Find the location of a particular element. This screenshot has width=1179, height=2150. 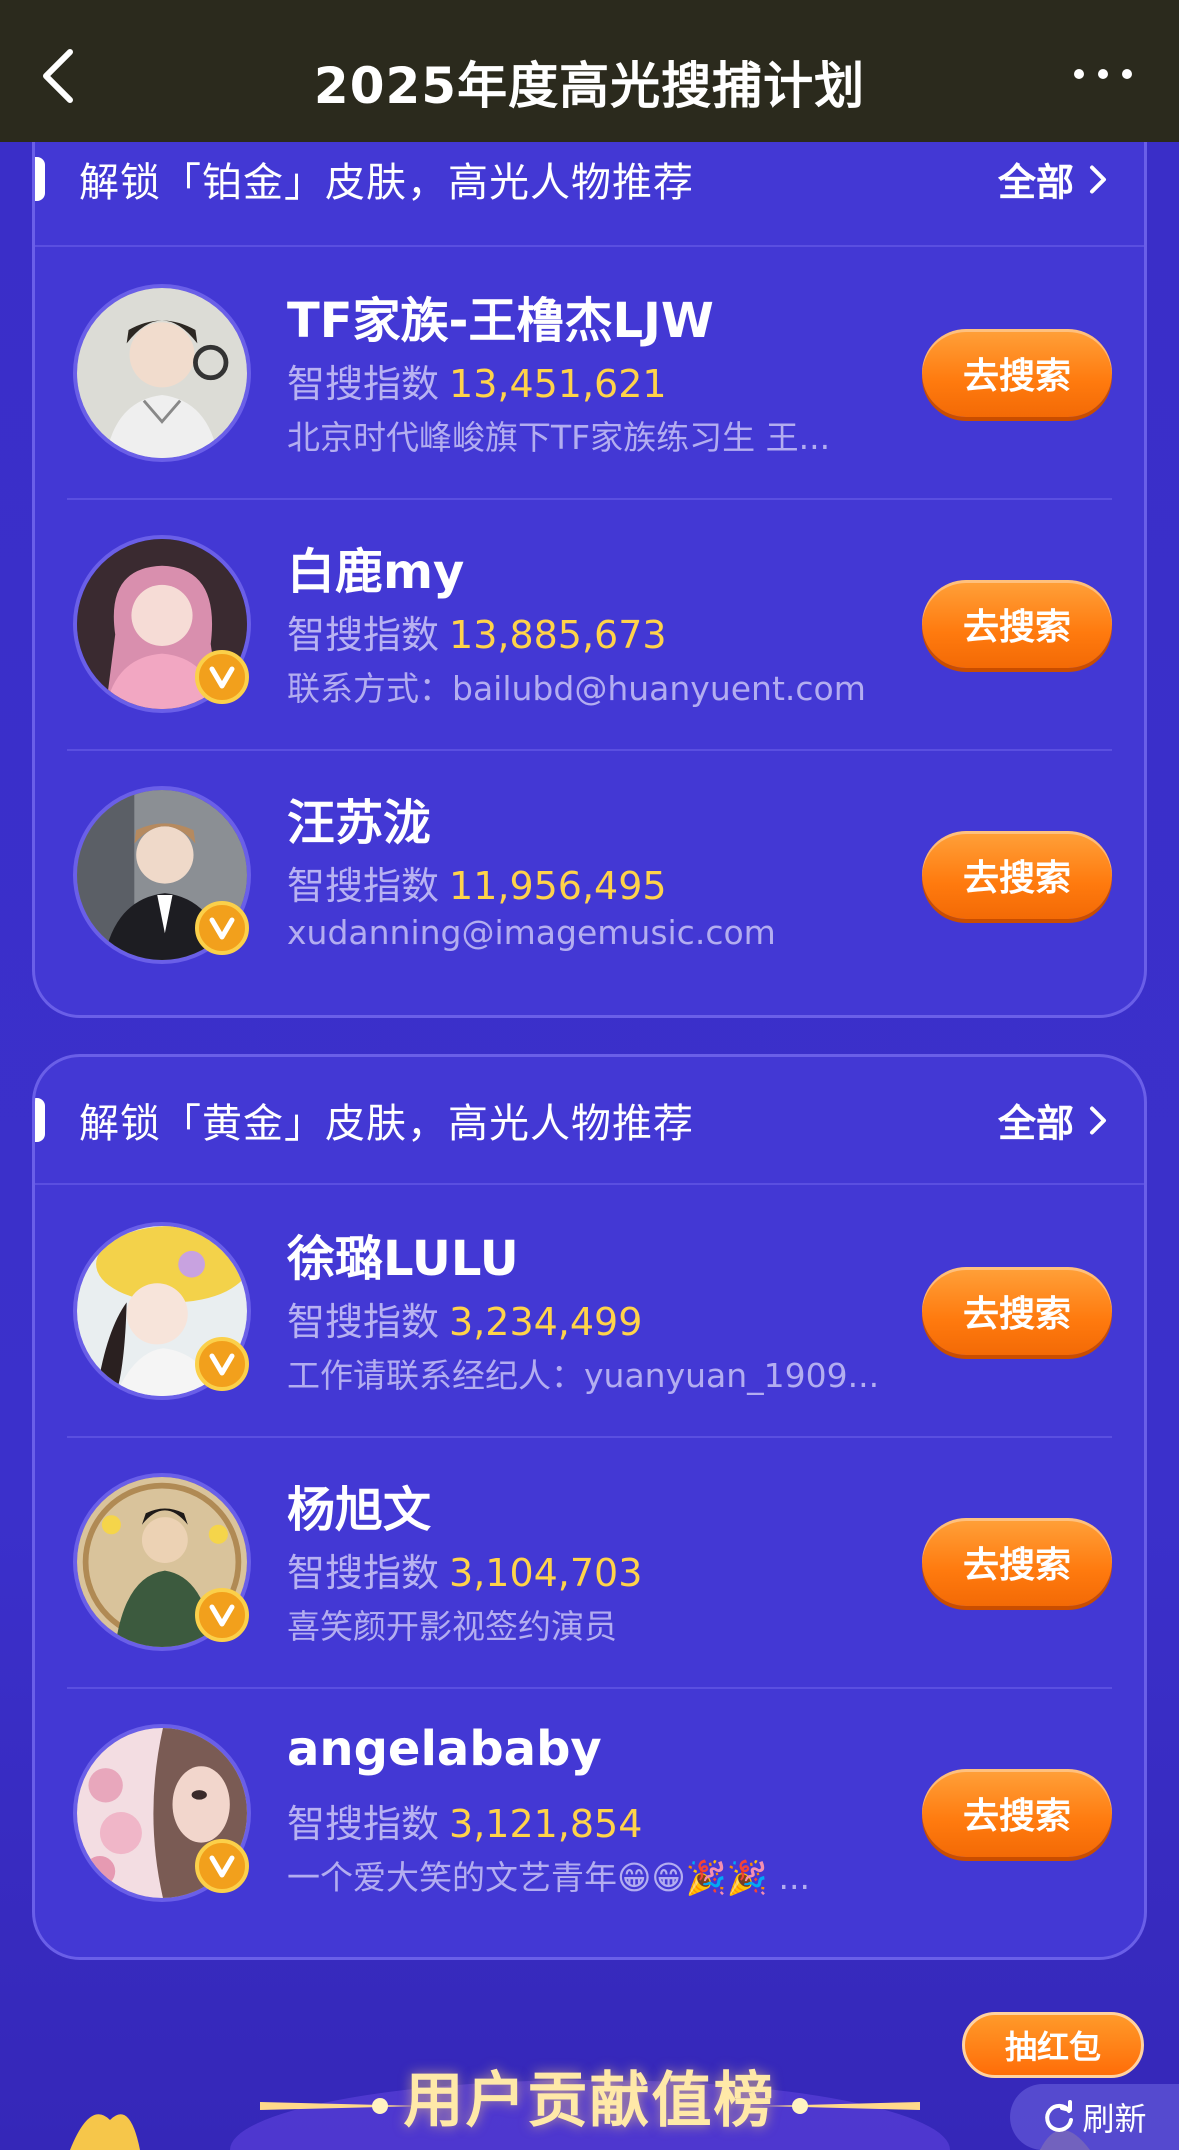

search-index: 智搜指数 3,234,499 is located at coordinates (464, 1318).